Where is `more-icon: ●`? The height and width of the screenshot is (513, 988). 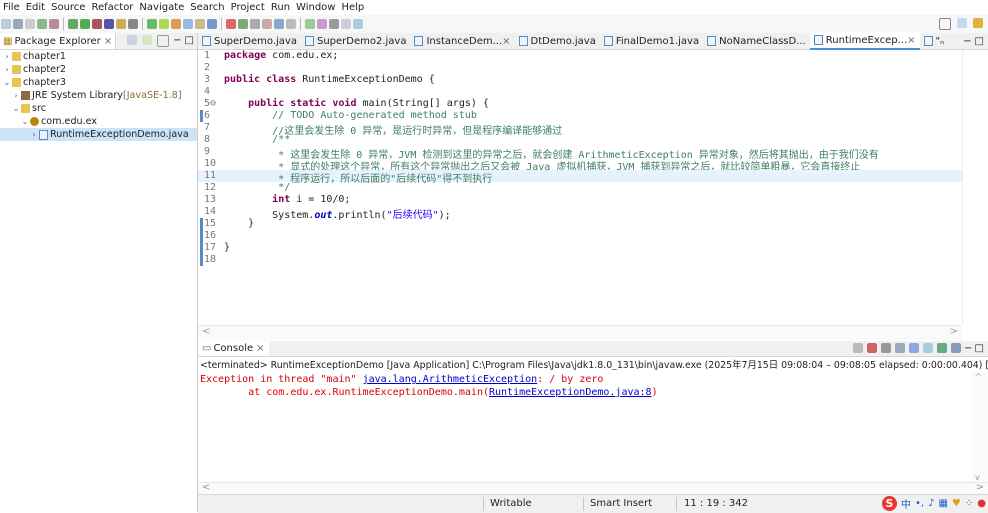 more-icon: ● is located at coordinates (981, 503).